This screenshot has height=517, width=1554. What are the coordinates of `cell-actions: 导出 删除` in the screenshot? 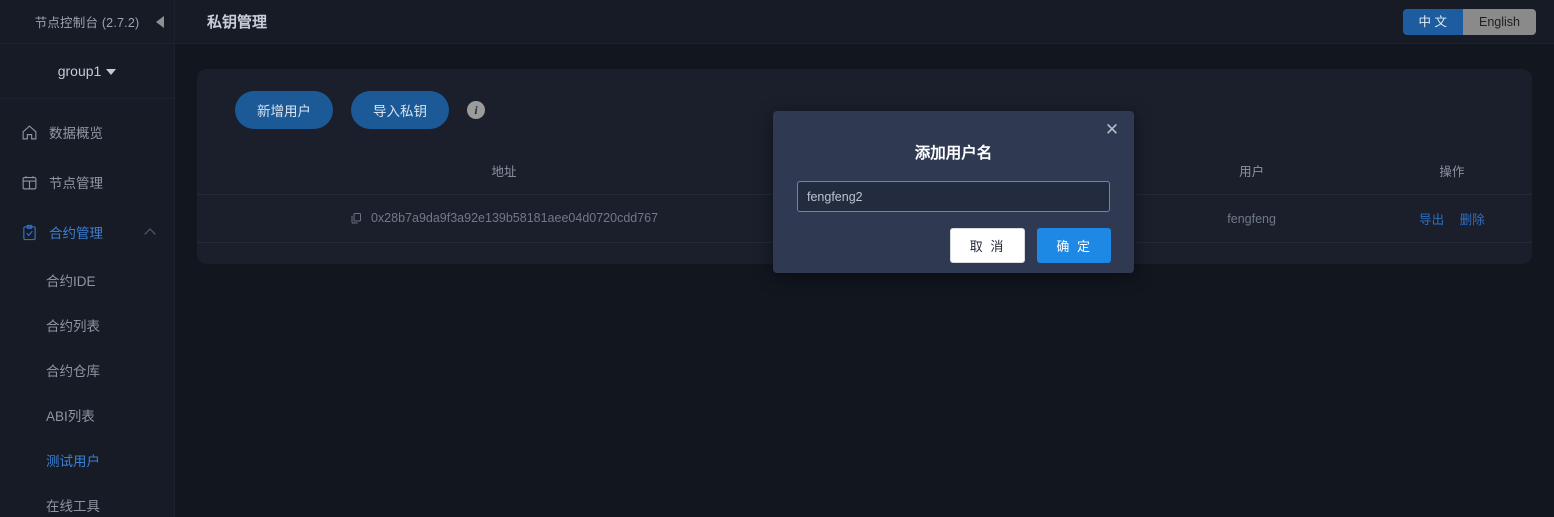 It's located at (1451, 218).